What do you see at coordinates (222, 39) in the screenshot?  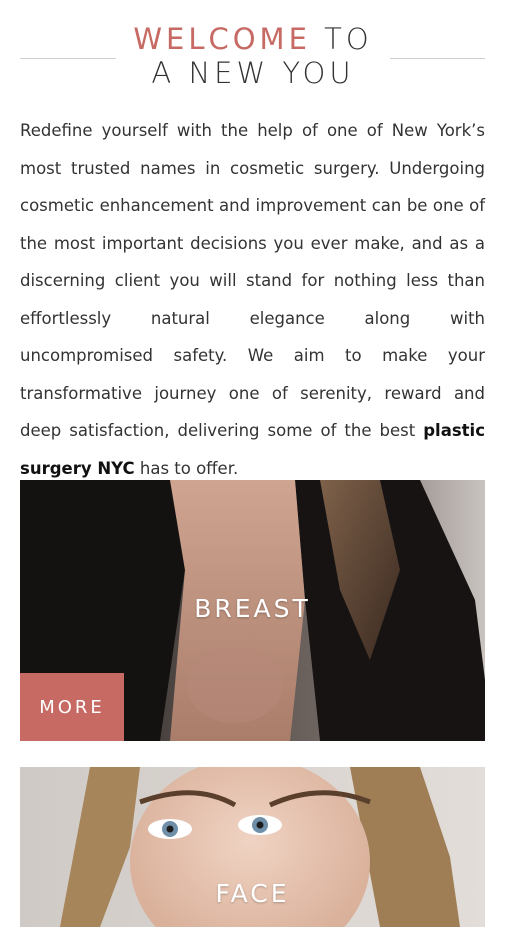 I see `heading-welcome: WELCOME` at bounding box center [222, 39].